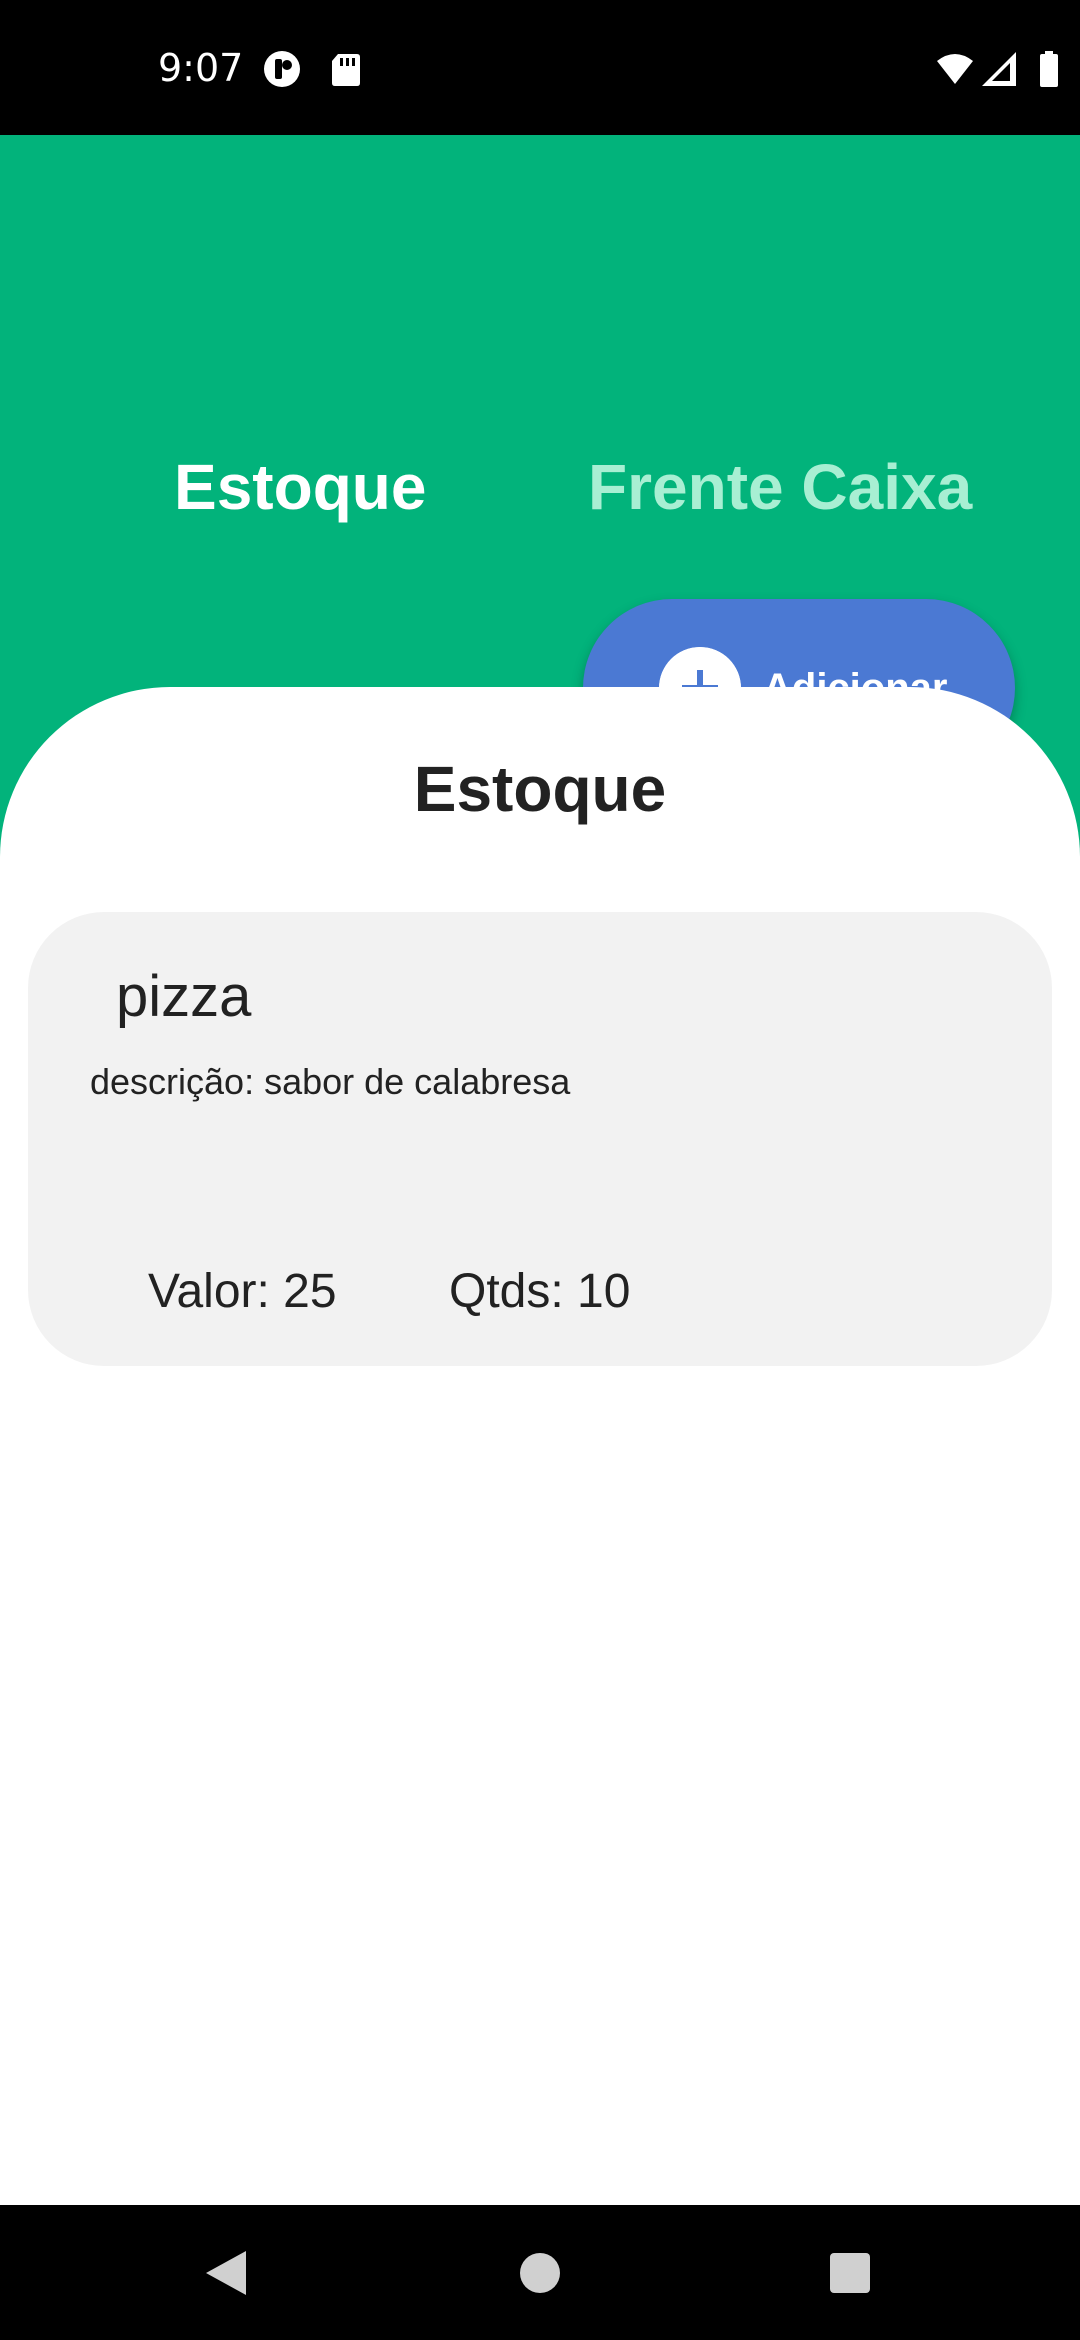 This screenshot has height=2340, width=1080. What do you see at coordinates (201, 68) in the screenshot?
I see `status-time: 9:07` at bounding box center [201, 68].